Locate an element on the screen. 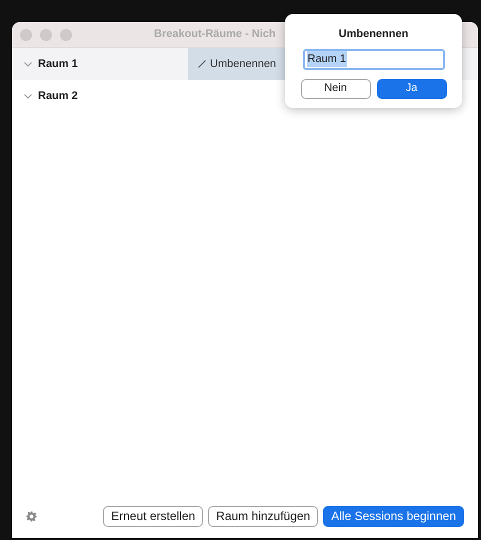 The height and width of the screenshot is (540, 481). footer-button: Alle Sessions beginnen is located at coordinates (393, 516).